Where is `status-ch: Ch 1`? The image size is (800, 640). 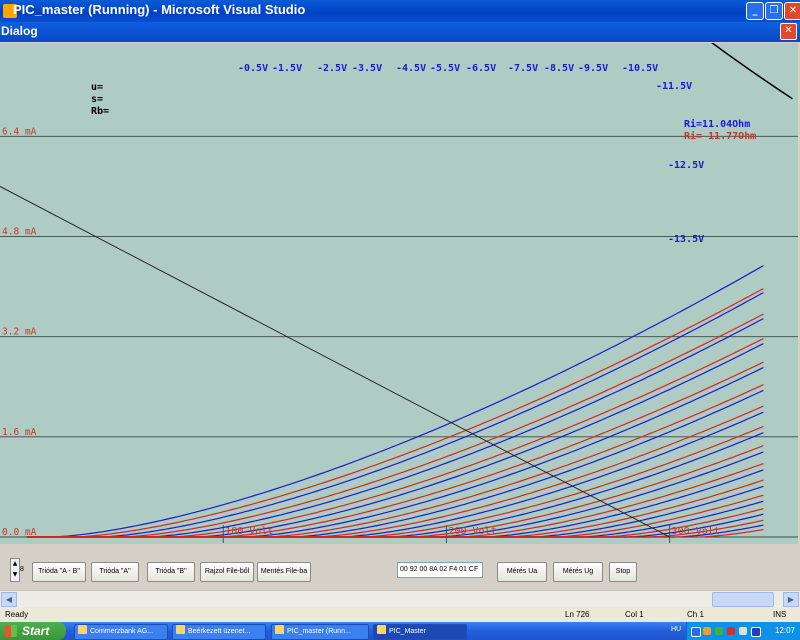
status-ch: Ch 1 is located at coordinates (695, 614).